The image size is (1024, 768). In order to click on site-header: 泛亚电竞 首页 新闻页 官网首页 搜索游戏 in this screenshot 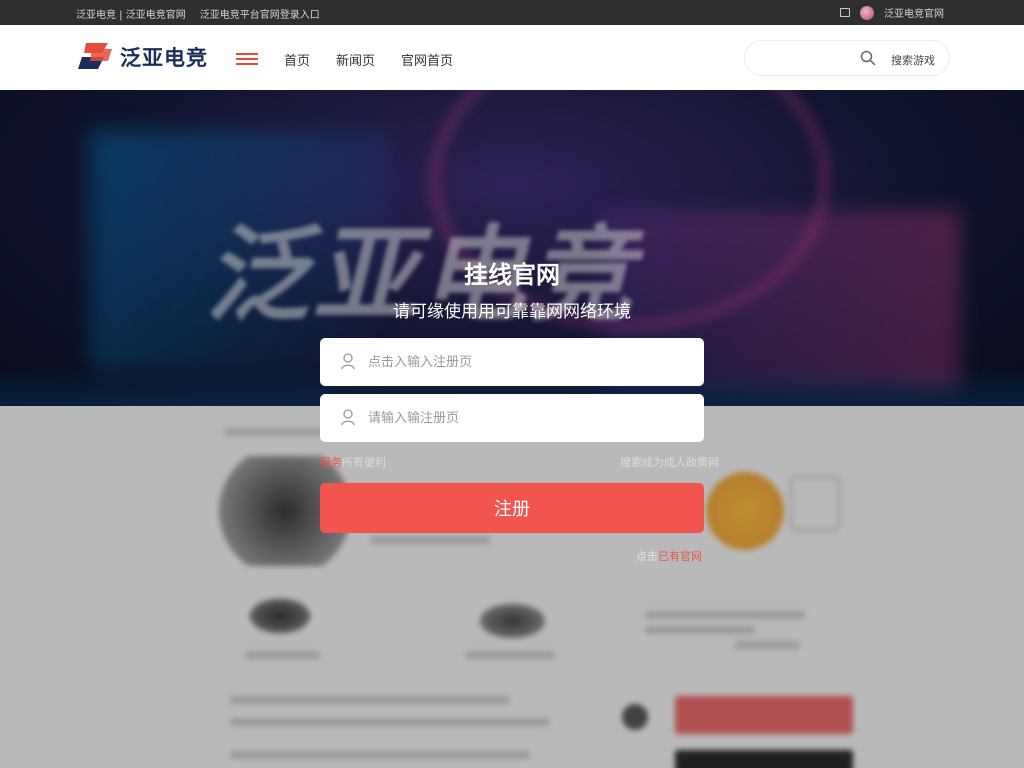, I will do `click(512, 57)`.